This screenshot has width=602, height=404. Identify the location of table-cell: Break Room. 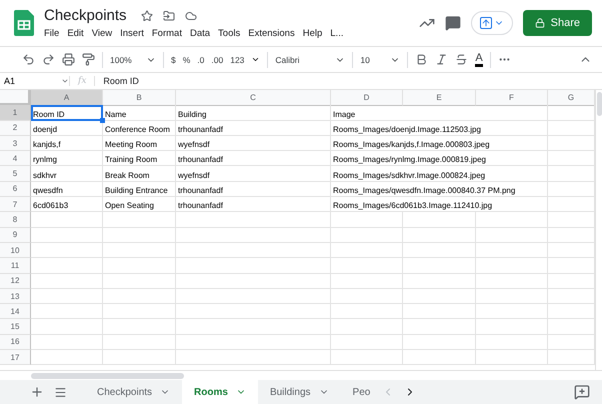
(139, 174).